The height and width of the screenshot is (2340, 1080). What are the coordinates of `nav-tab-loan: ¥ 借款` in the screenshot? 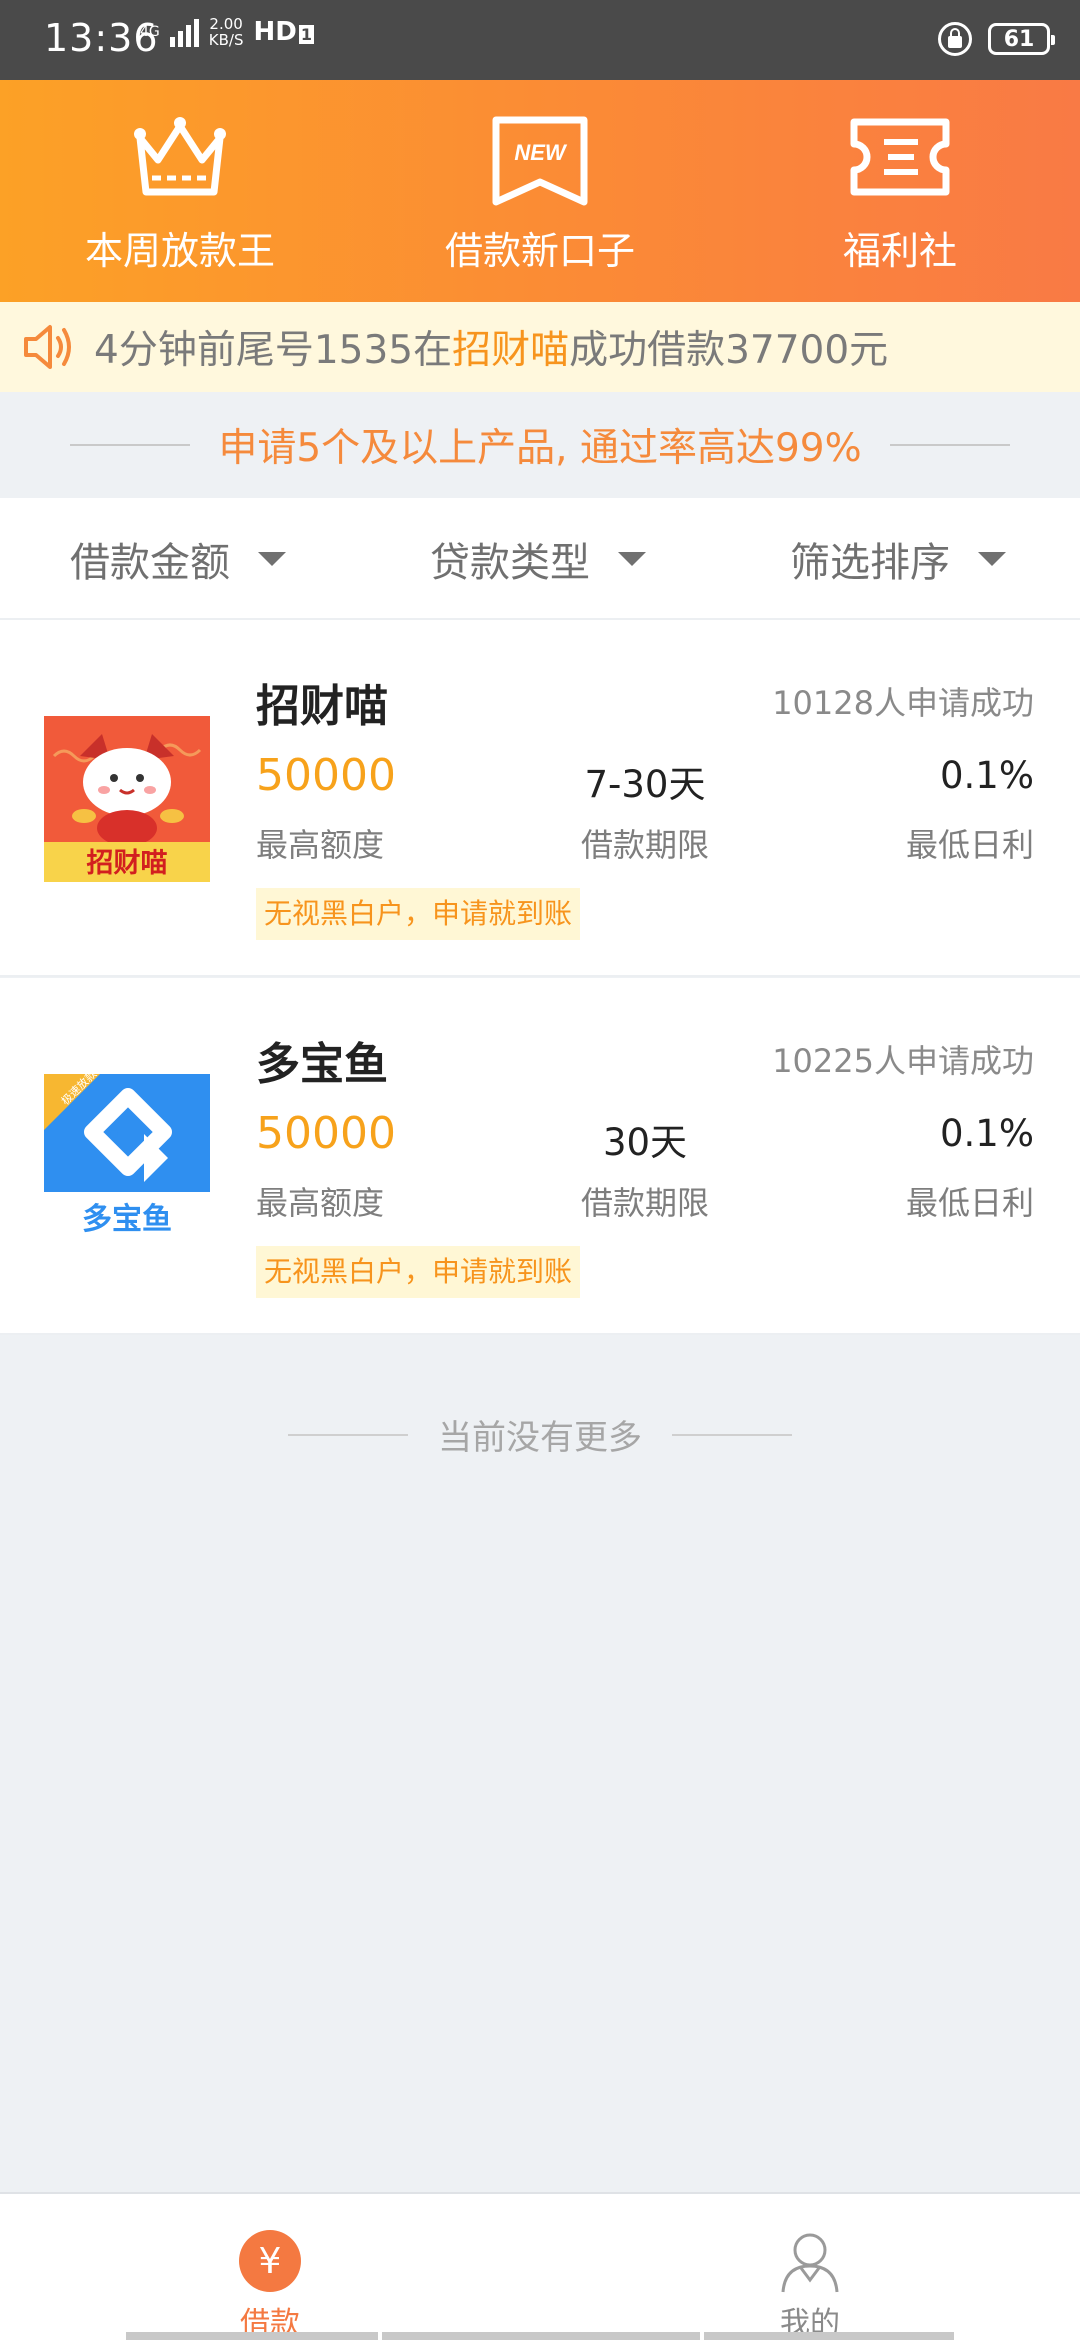 It's located at (270, 2267).